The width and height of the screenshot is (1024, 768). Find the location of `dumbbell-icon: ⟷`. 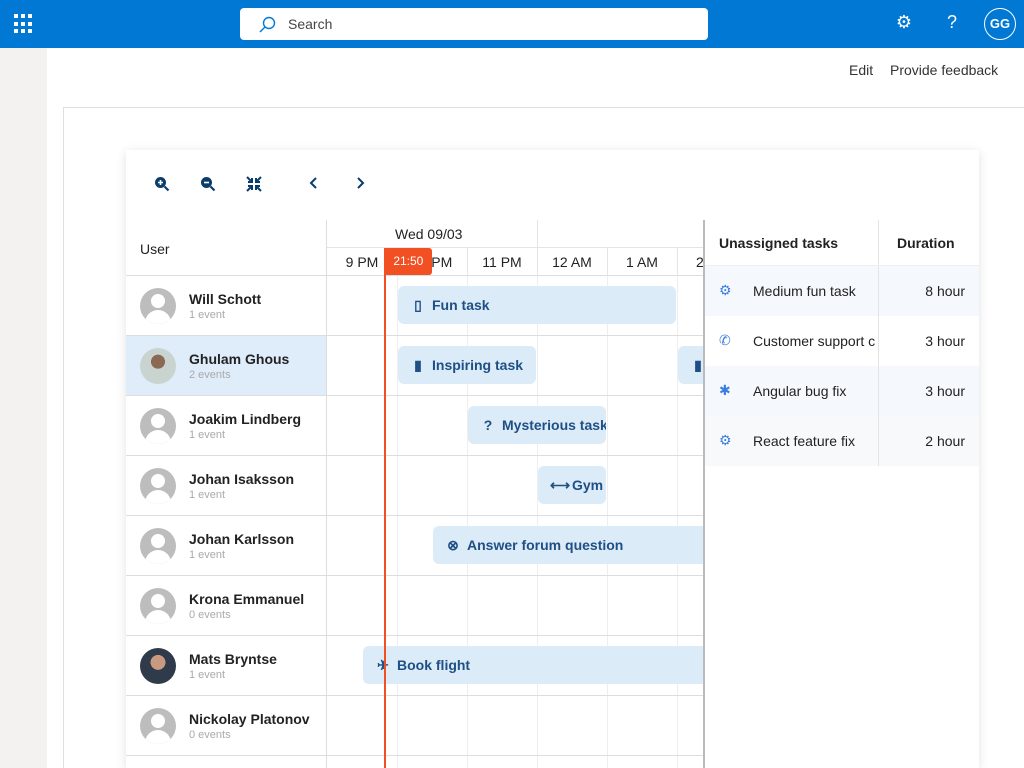

dumbbell-icon: ⟷ is located at coordinates (560, 485).